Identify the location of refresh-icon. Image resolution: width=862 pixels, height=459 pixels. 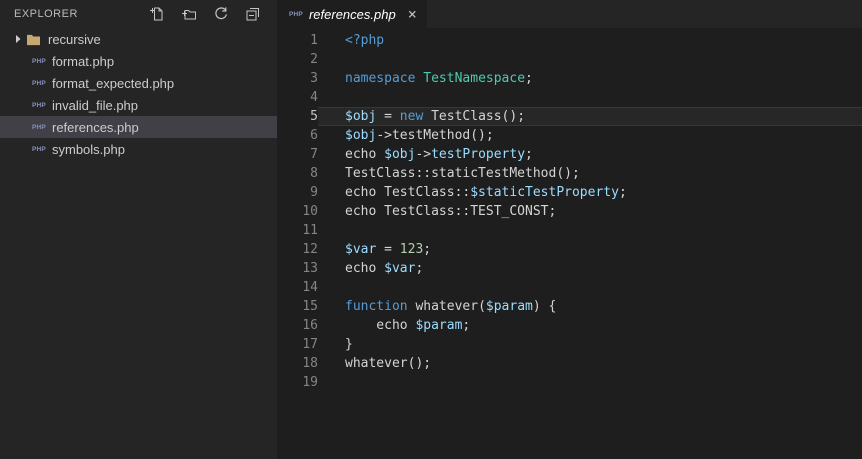
(221, 13).